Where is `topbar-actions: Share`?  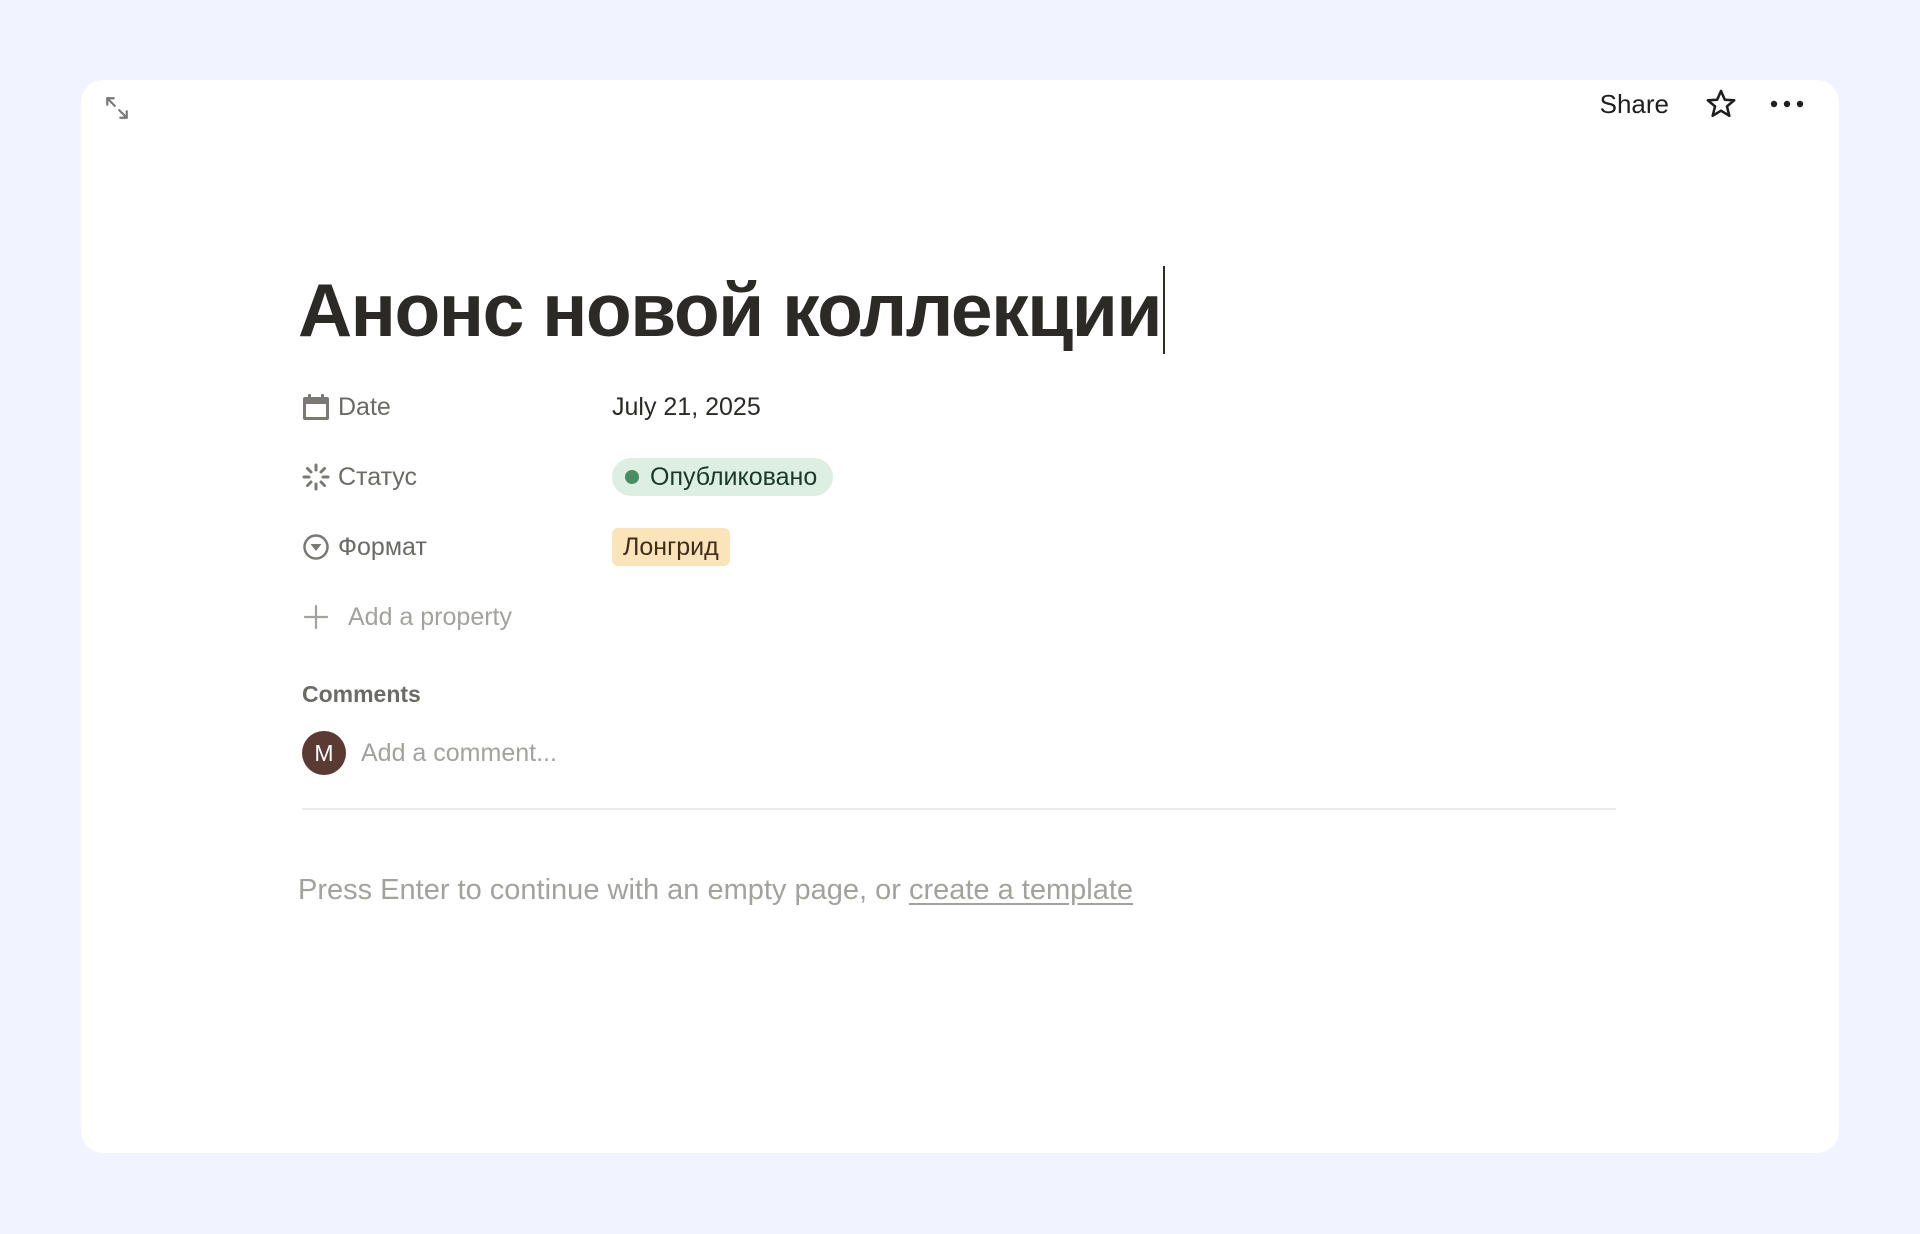
topbar-actions: Share is located at coordinates (1704, 104).